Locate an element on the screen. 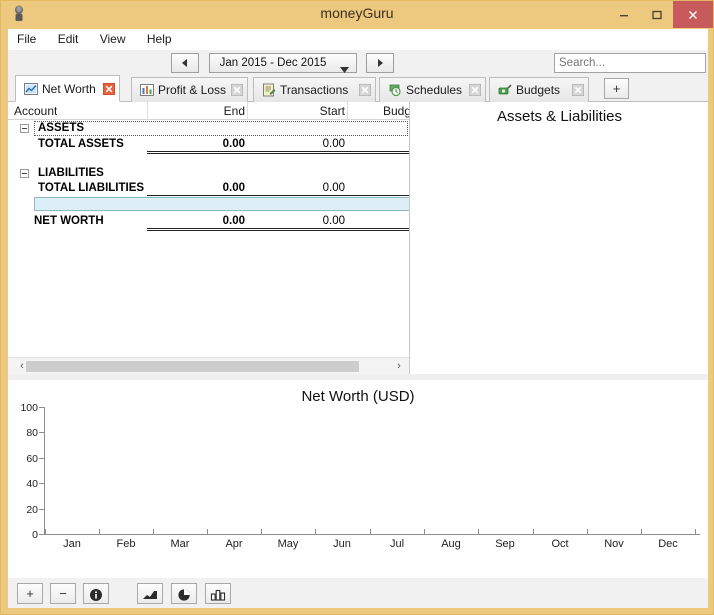 This screenshot has width=714, height=615. date-range-selector: Jan 2015 - Dec 2015 is located at coordinates (283, 63).